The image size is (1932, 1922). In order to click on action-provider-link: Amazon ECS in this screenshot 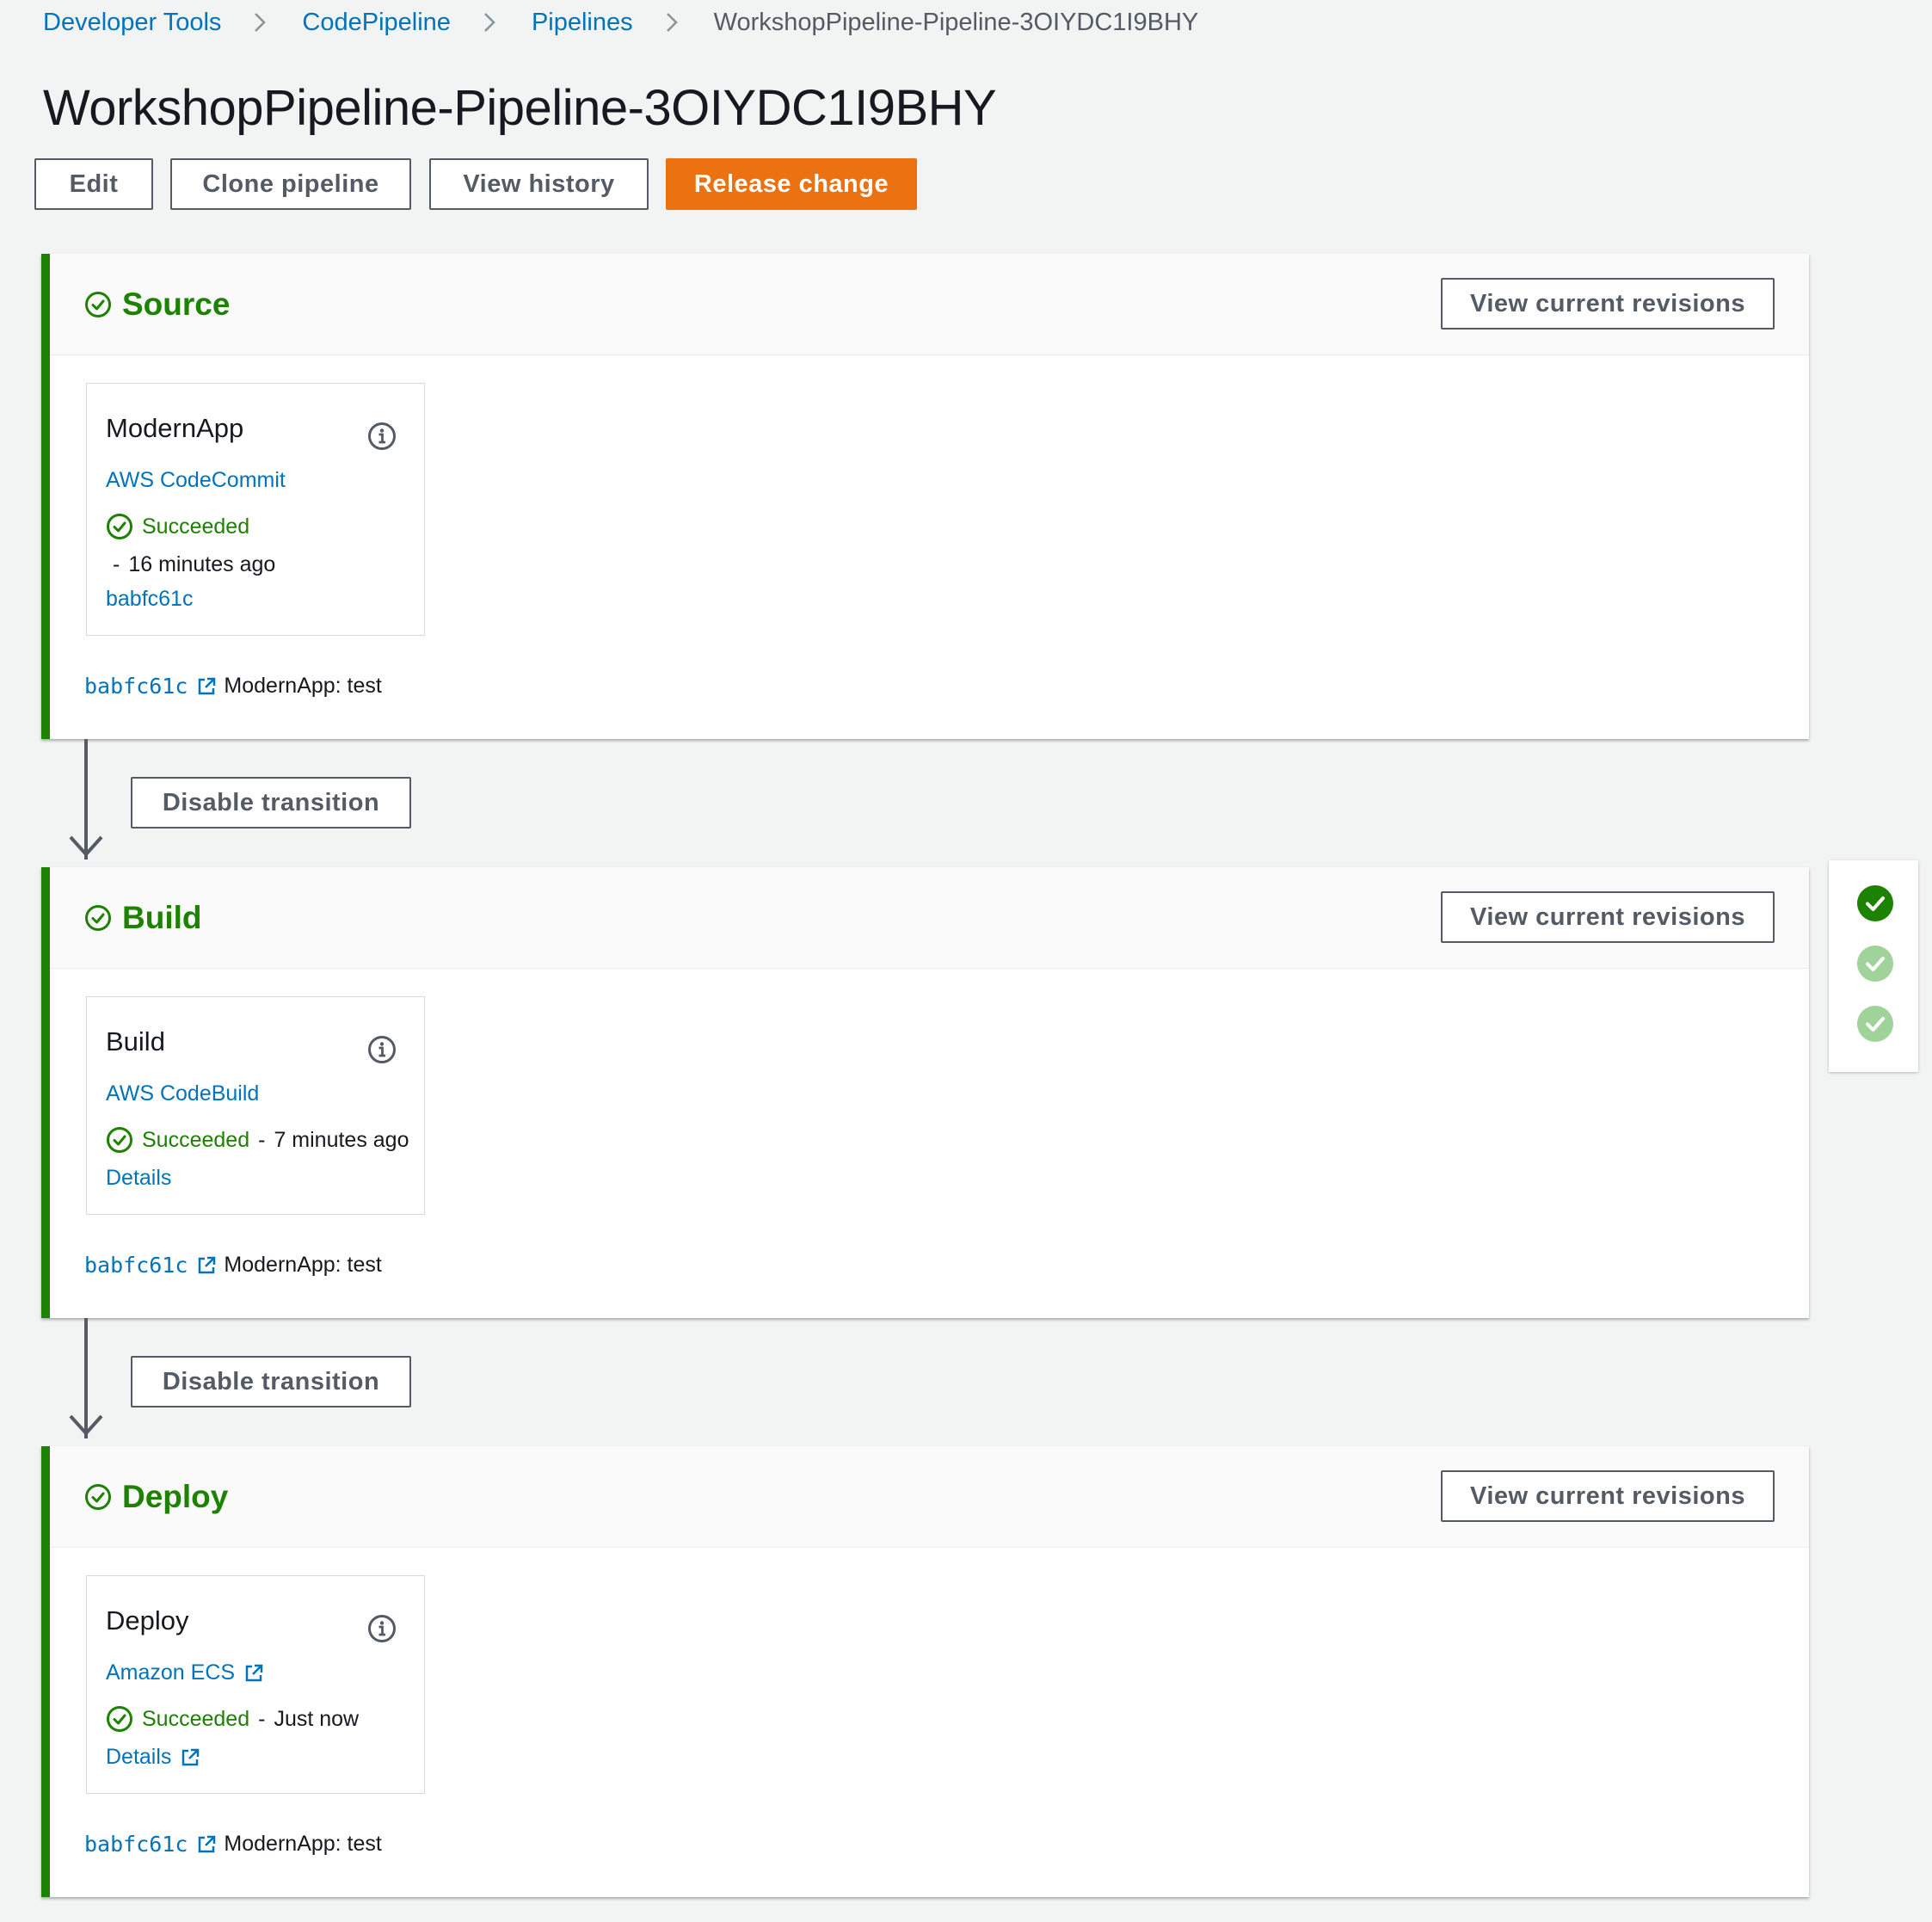, I will do `click(185, 1673)`.